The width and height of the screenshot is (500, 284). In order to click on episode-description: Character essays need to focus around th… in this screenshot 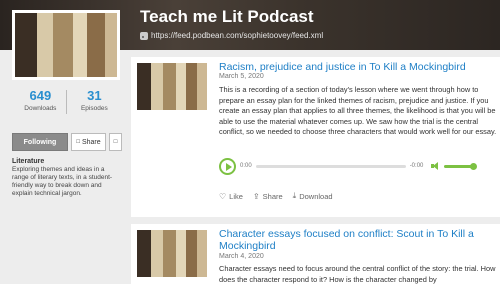, I will do `click(357, 274)`.